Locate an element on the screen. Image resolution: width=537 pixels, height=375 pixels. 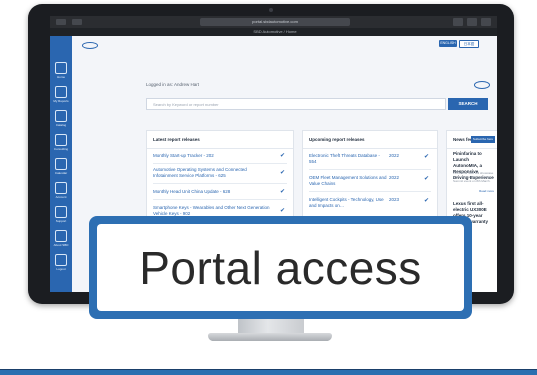
sidebar-item-support: Support is located at coordinates (61, 215).